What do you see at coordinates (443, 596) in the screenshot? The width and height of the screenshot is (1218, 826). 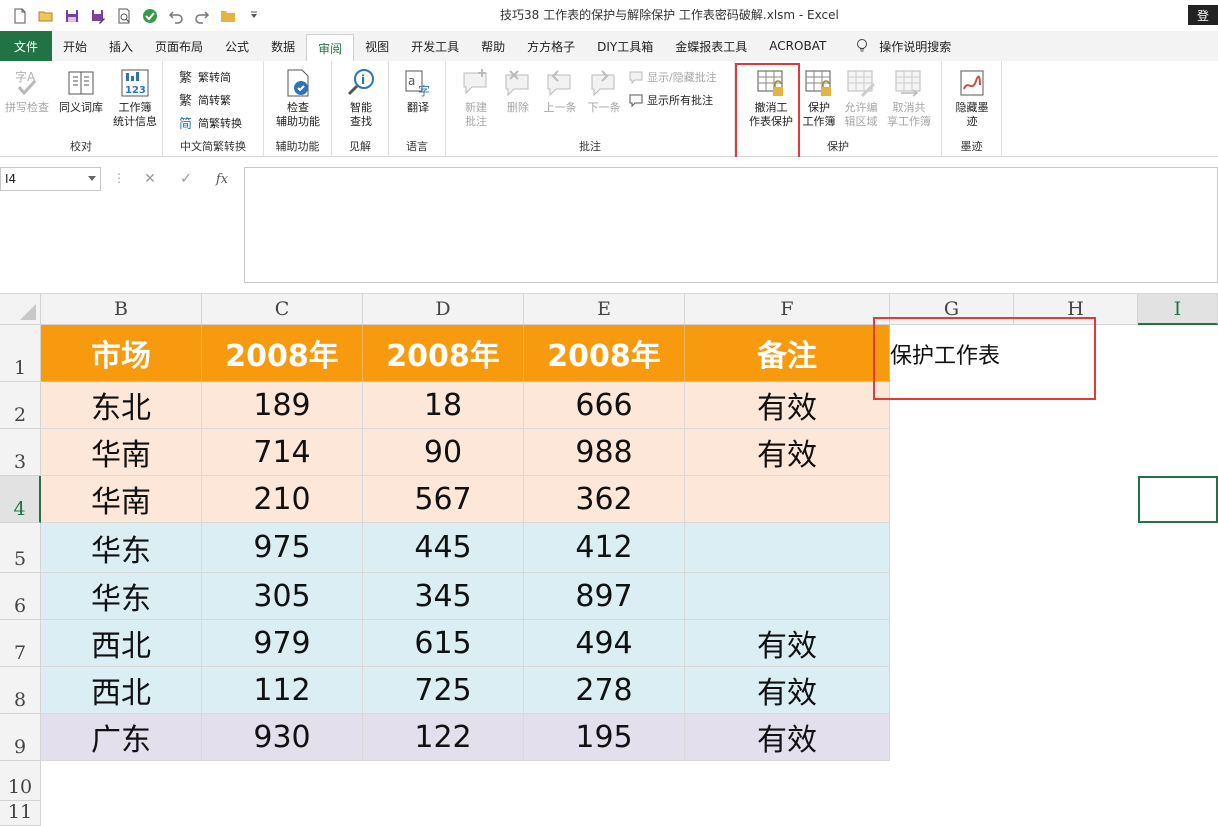 I see `cell-D6: 345` at bounding box center [443, 596].